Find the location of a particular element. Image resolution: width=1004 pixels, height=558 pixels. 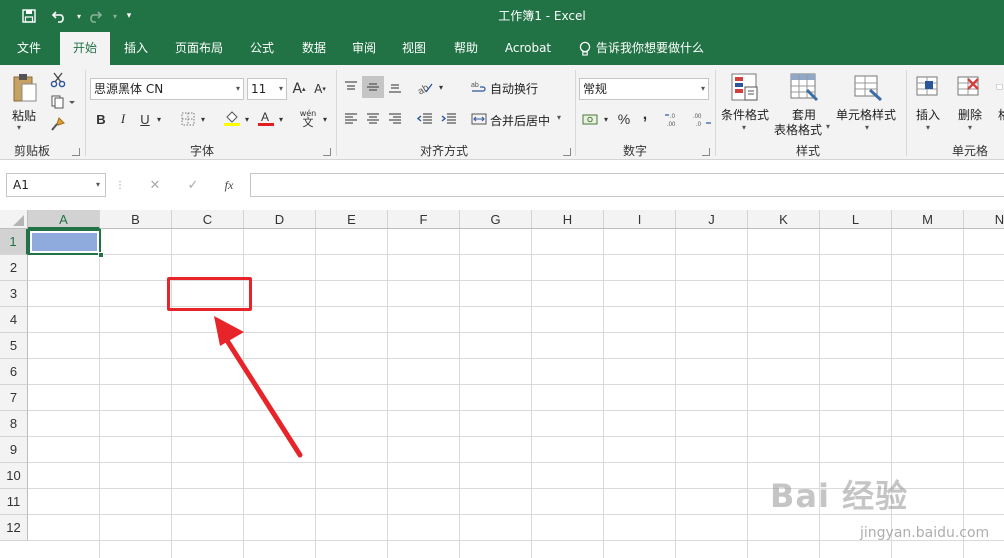

align-top-icon is located at coordinates (351, 87).